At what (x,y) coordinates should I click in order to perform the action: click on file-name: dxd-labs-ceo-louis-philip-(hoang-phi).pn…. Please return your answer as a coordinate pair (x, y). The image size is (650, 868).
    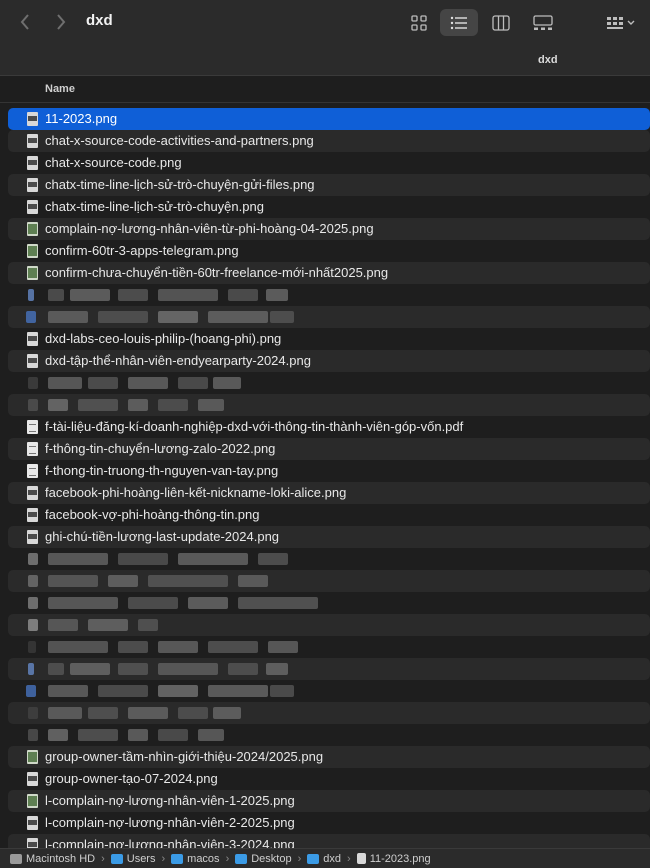
    Looking at the image, I should click on (163, 338).